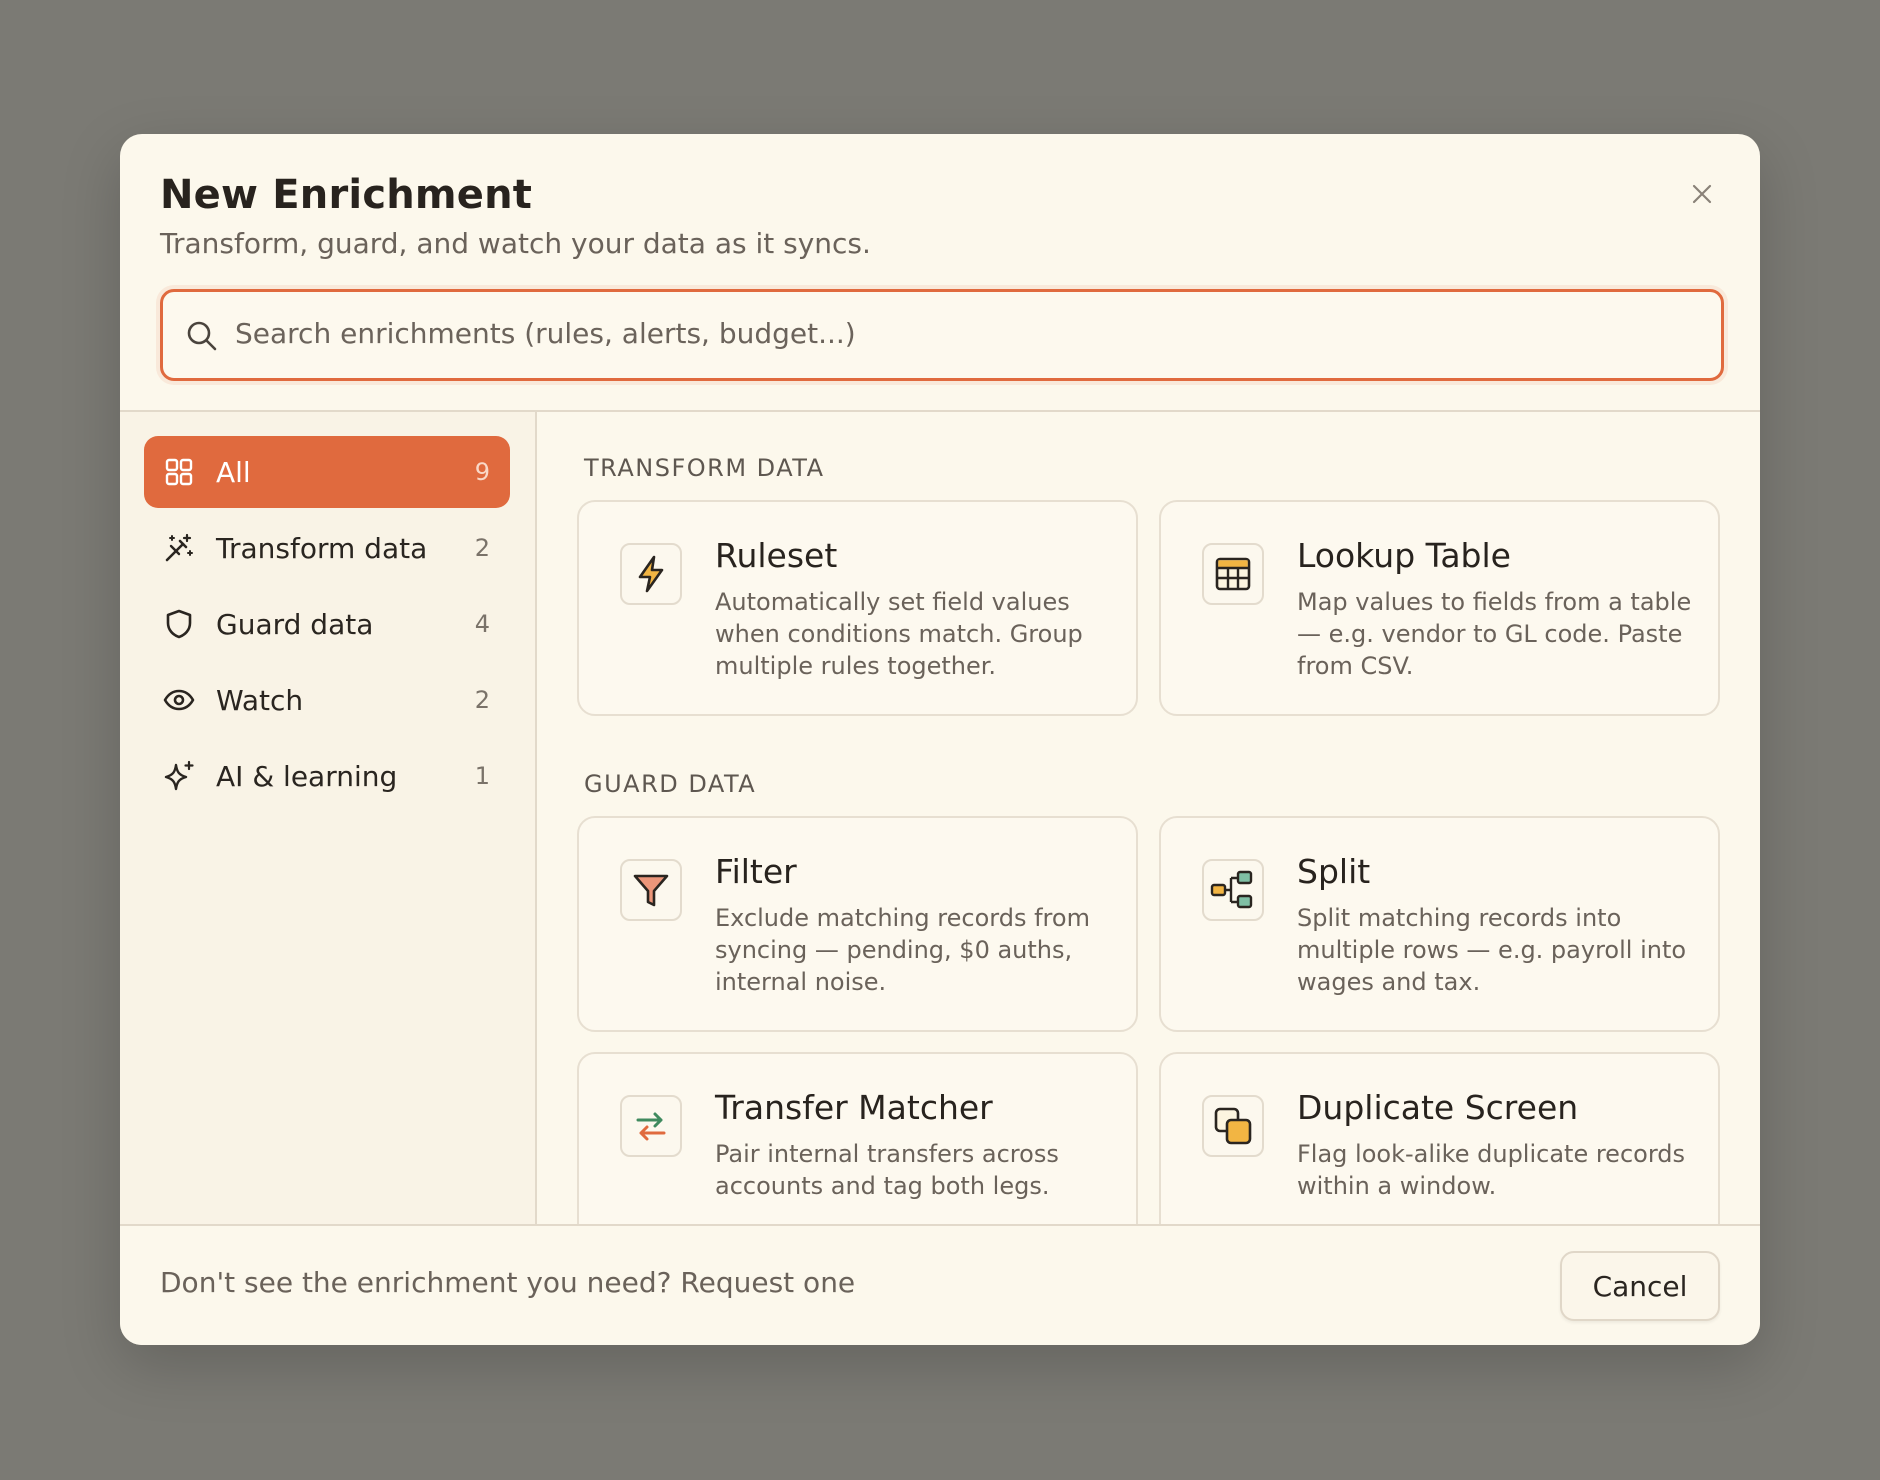  I want to click on search-icon, so click(202, 336).